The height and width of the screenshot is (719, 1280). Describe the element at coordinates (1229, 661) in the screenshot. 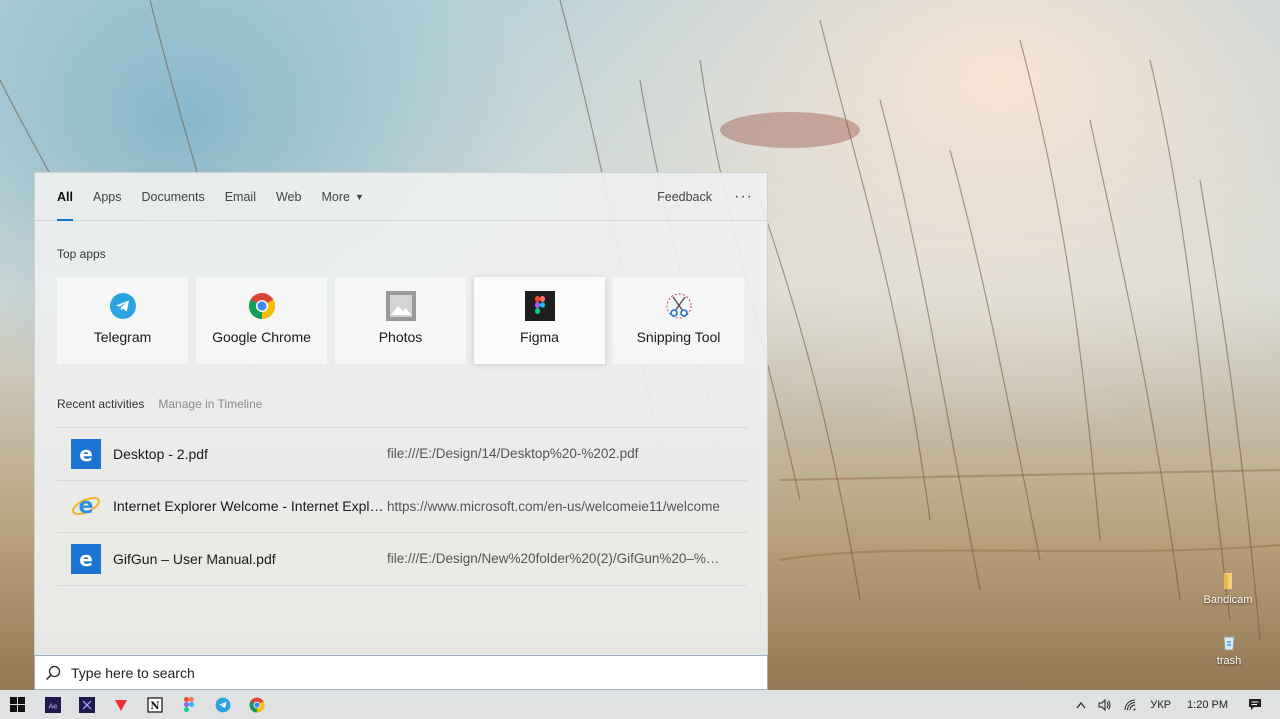

I see `desktop-icon-label: trash` at that location.